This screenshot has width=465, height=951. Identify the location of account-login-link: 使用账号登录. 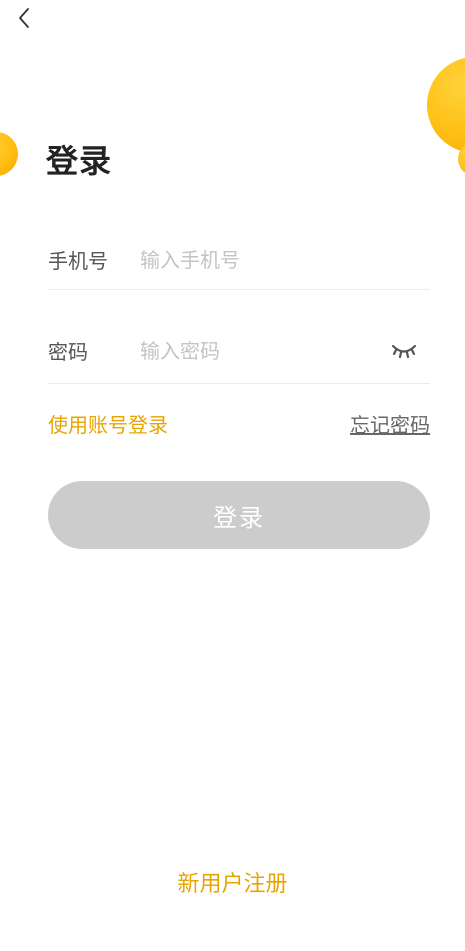
(108, 423).